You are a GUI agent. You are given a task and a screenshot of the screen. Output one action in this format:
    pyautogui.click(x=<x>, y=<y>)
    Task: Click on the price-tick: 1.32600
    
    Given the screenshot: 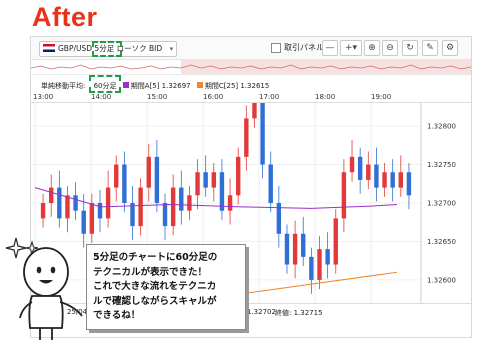 What is the action you would take?
    pyautogui.click(x=441, y=280)
    